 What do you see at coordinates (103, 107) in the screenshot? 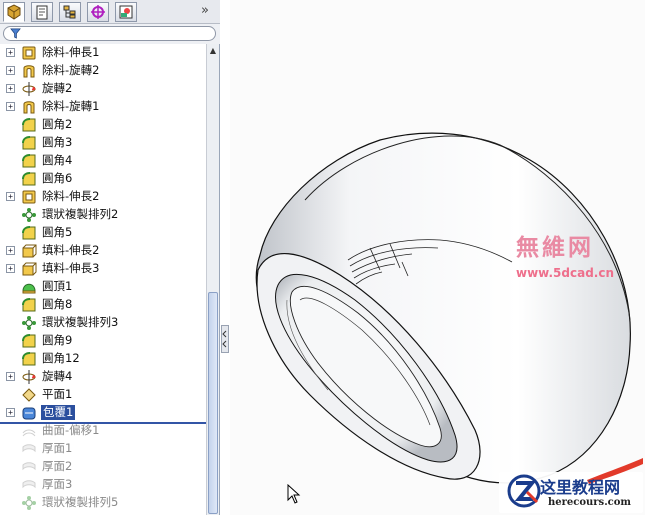
I see `tree-item: + 除料-旋轉1` at bounding box center [103, 107].